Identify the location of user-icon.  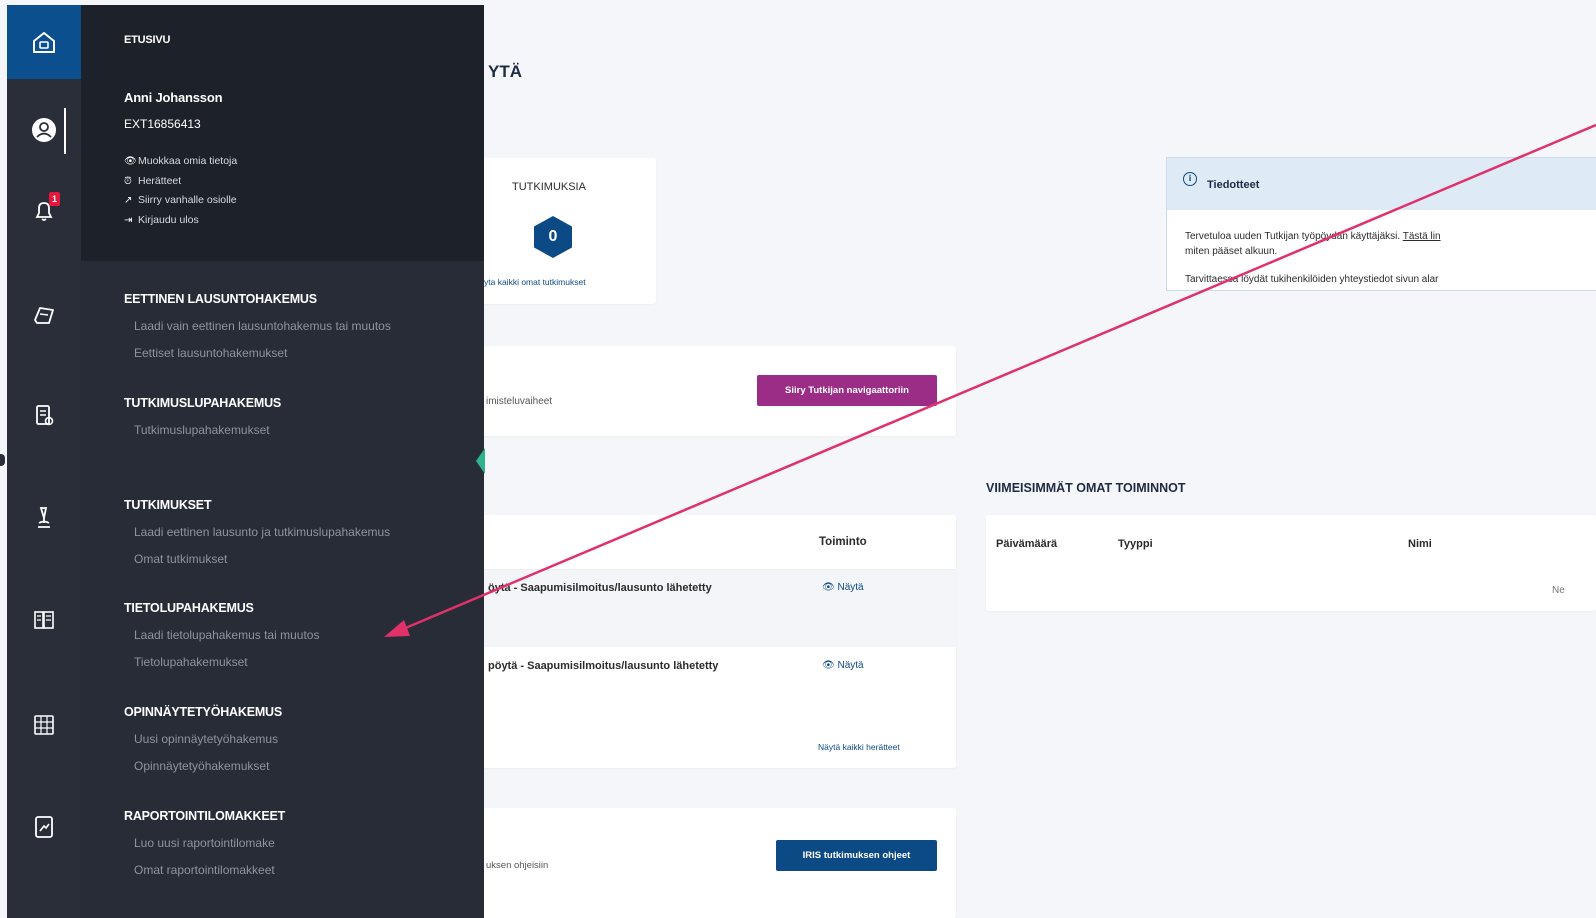
(44, 130).